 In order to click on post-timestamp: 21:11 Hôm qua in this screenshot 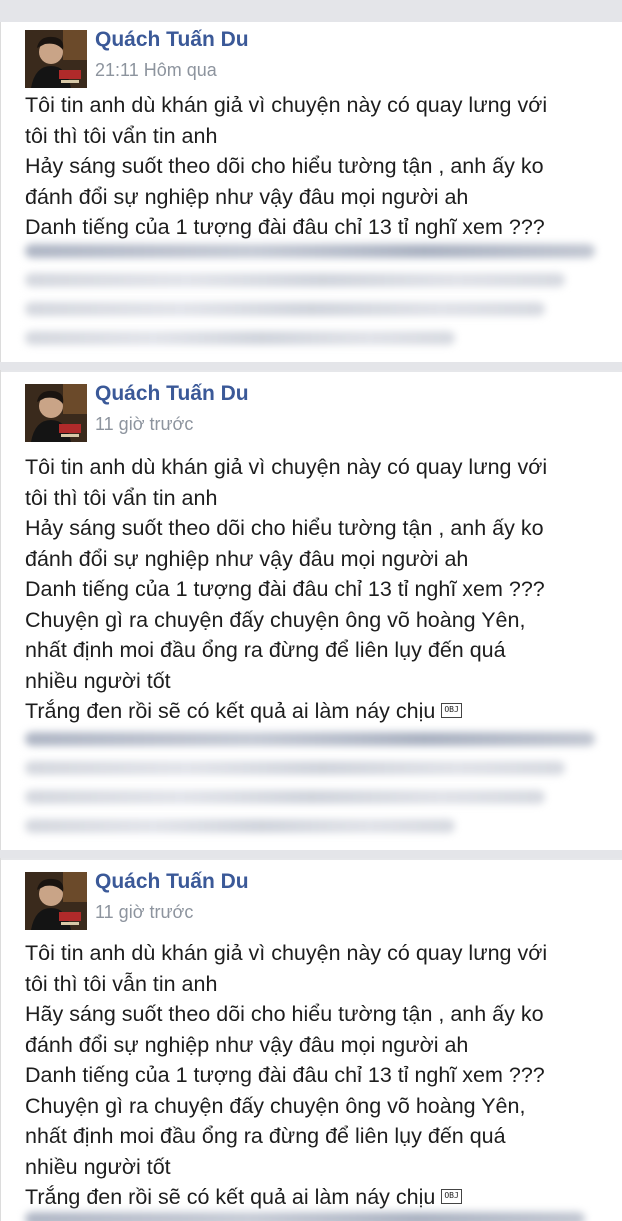, I will do `click(156, 70)`.